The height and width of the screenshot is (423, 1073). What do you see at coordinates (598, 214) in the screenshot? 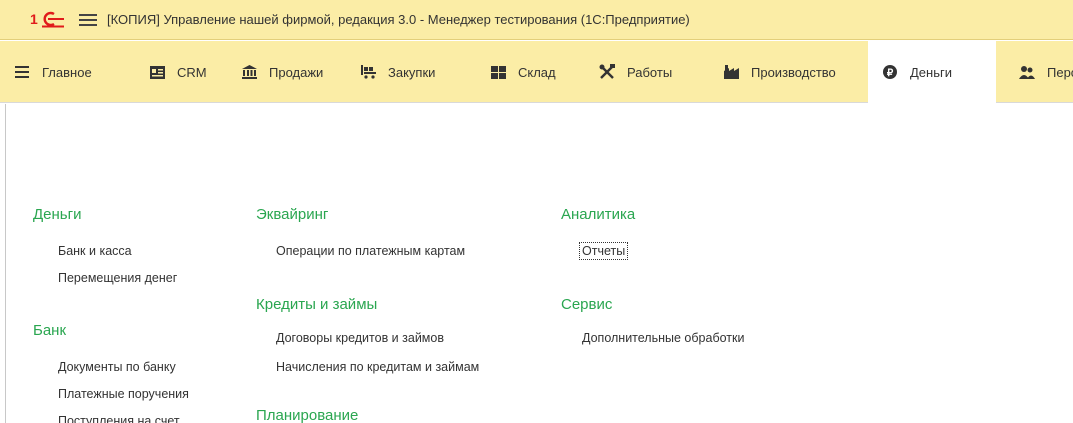
I see `group-title-analytics: Аналитика` at bounding box center [598, 214].